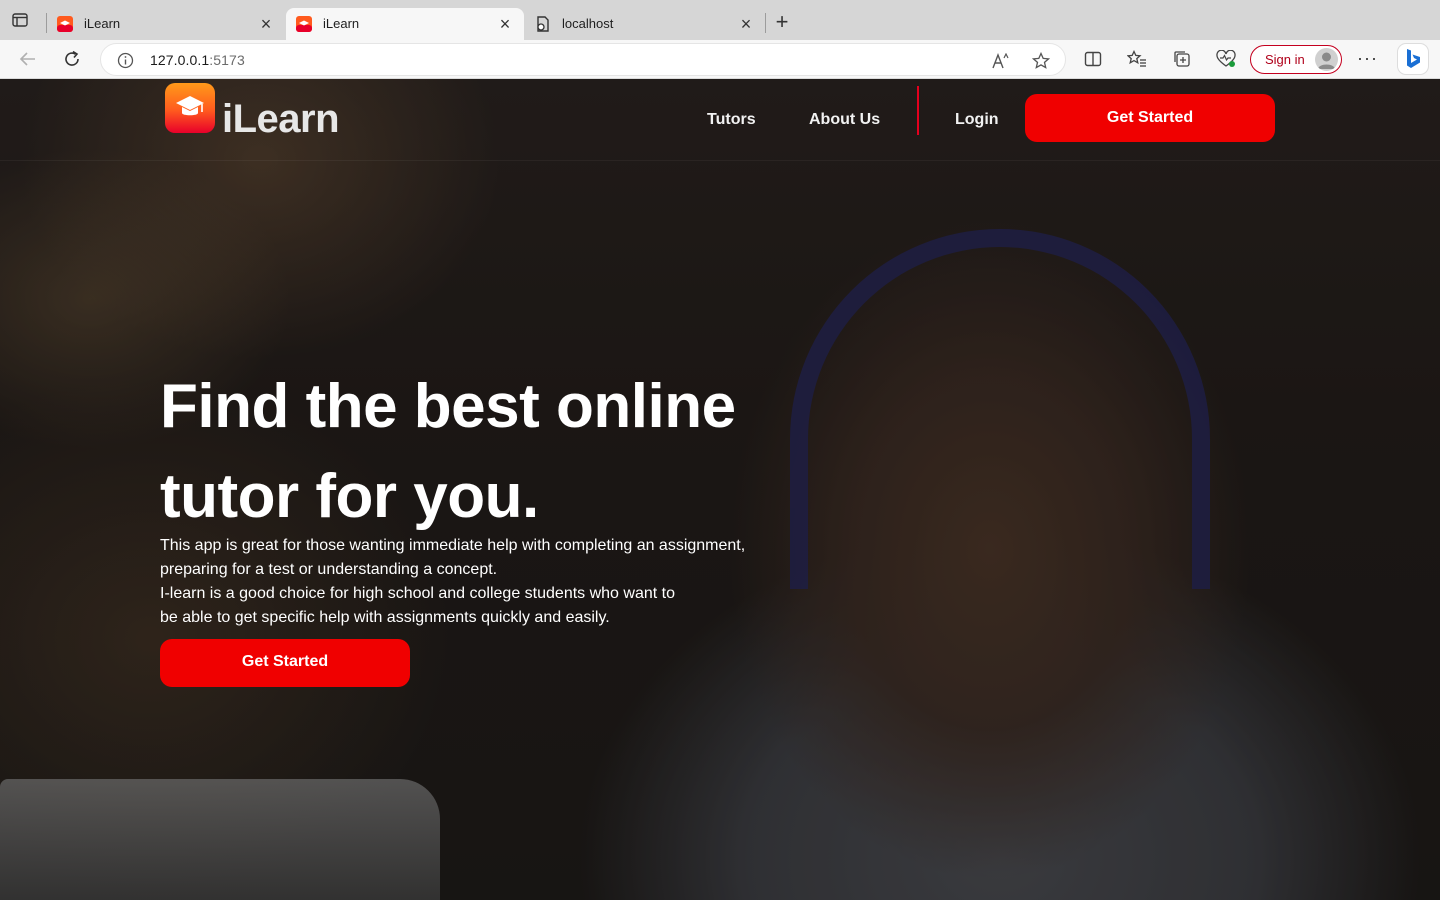  I want to click on sign-in-button: Sign in, so click(1296, 59).